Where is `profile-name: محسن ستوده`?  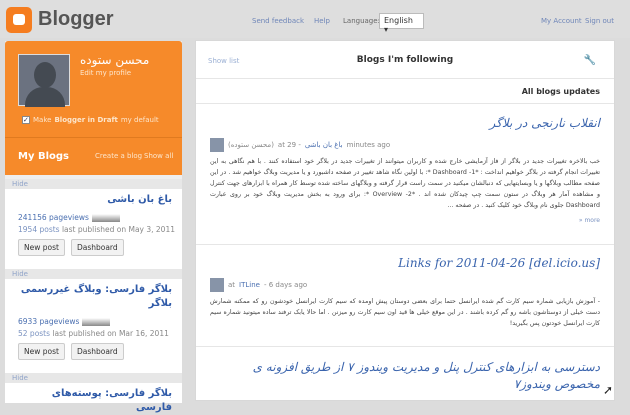
profile-name: محسن ستوده is located at coordinates (114, 60).